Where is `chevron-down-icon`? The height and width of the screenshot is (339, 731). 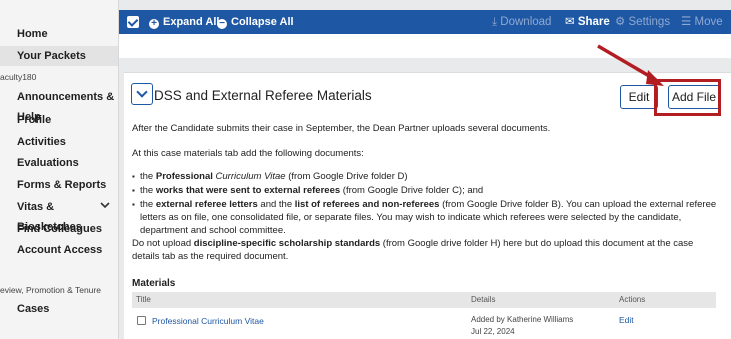
chevron-down-icon is located at coordinates (105, 207).